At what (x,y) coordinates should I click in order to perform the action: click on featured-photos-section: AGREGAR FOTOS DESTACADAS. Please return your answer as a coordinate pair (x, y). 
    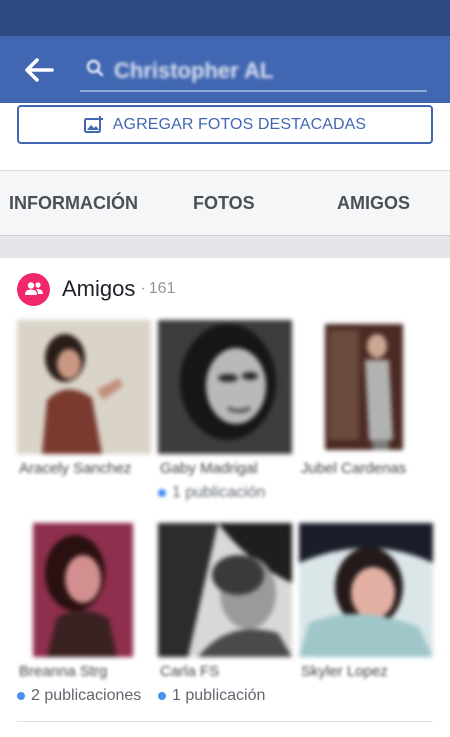
    Looking at the image, I should click on (225, 136).